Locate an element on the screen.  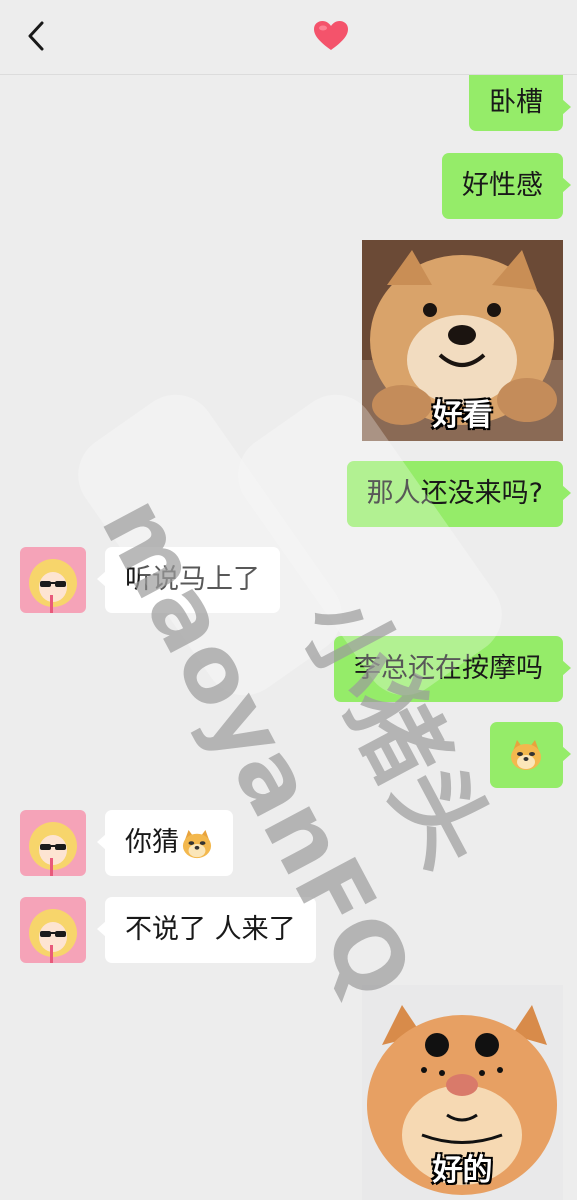
shiba-dog-sticker: 好看 is located at coordinates (462, 340).